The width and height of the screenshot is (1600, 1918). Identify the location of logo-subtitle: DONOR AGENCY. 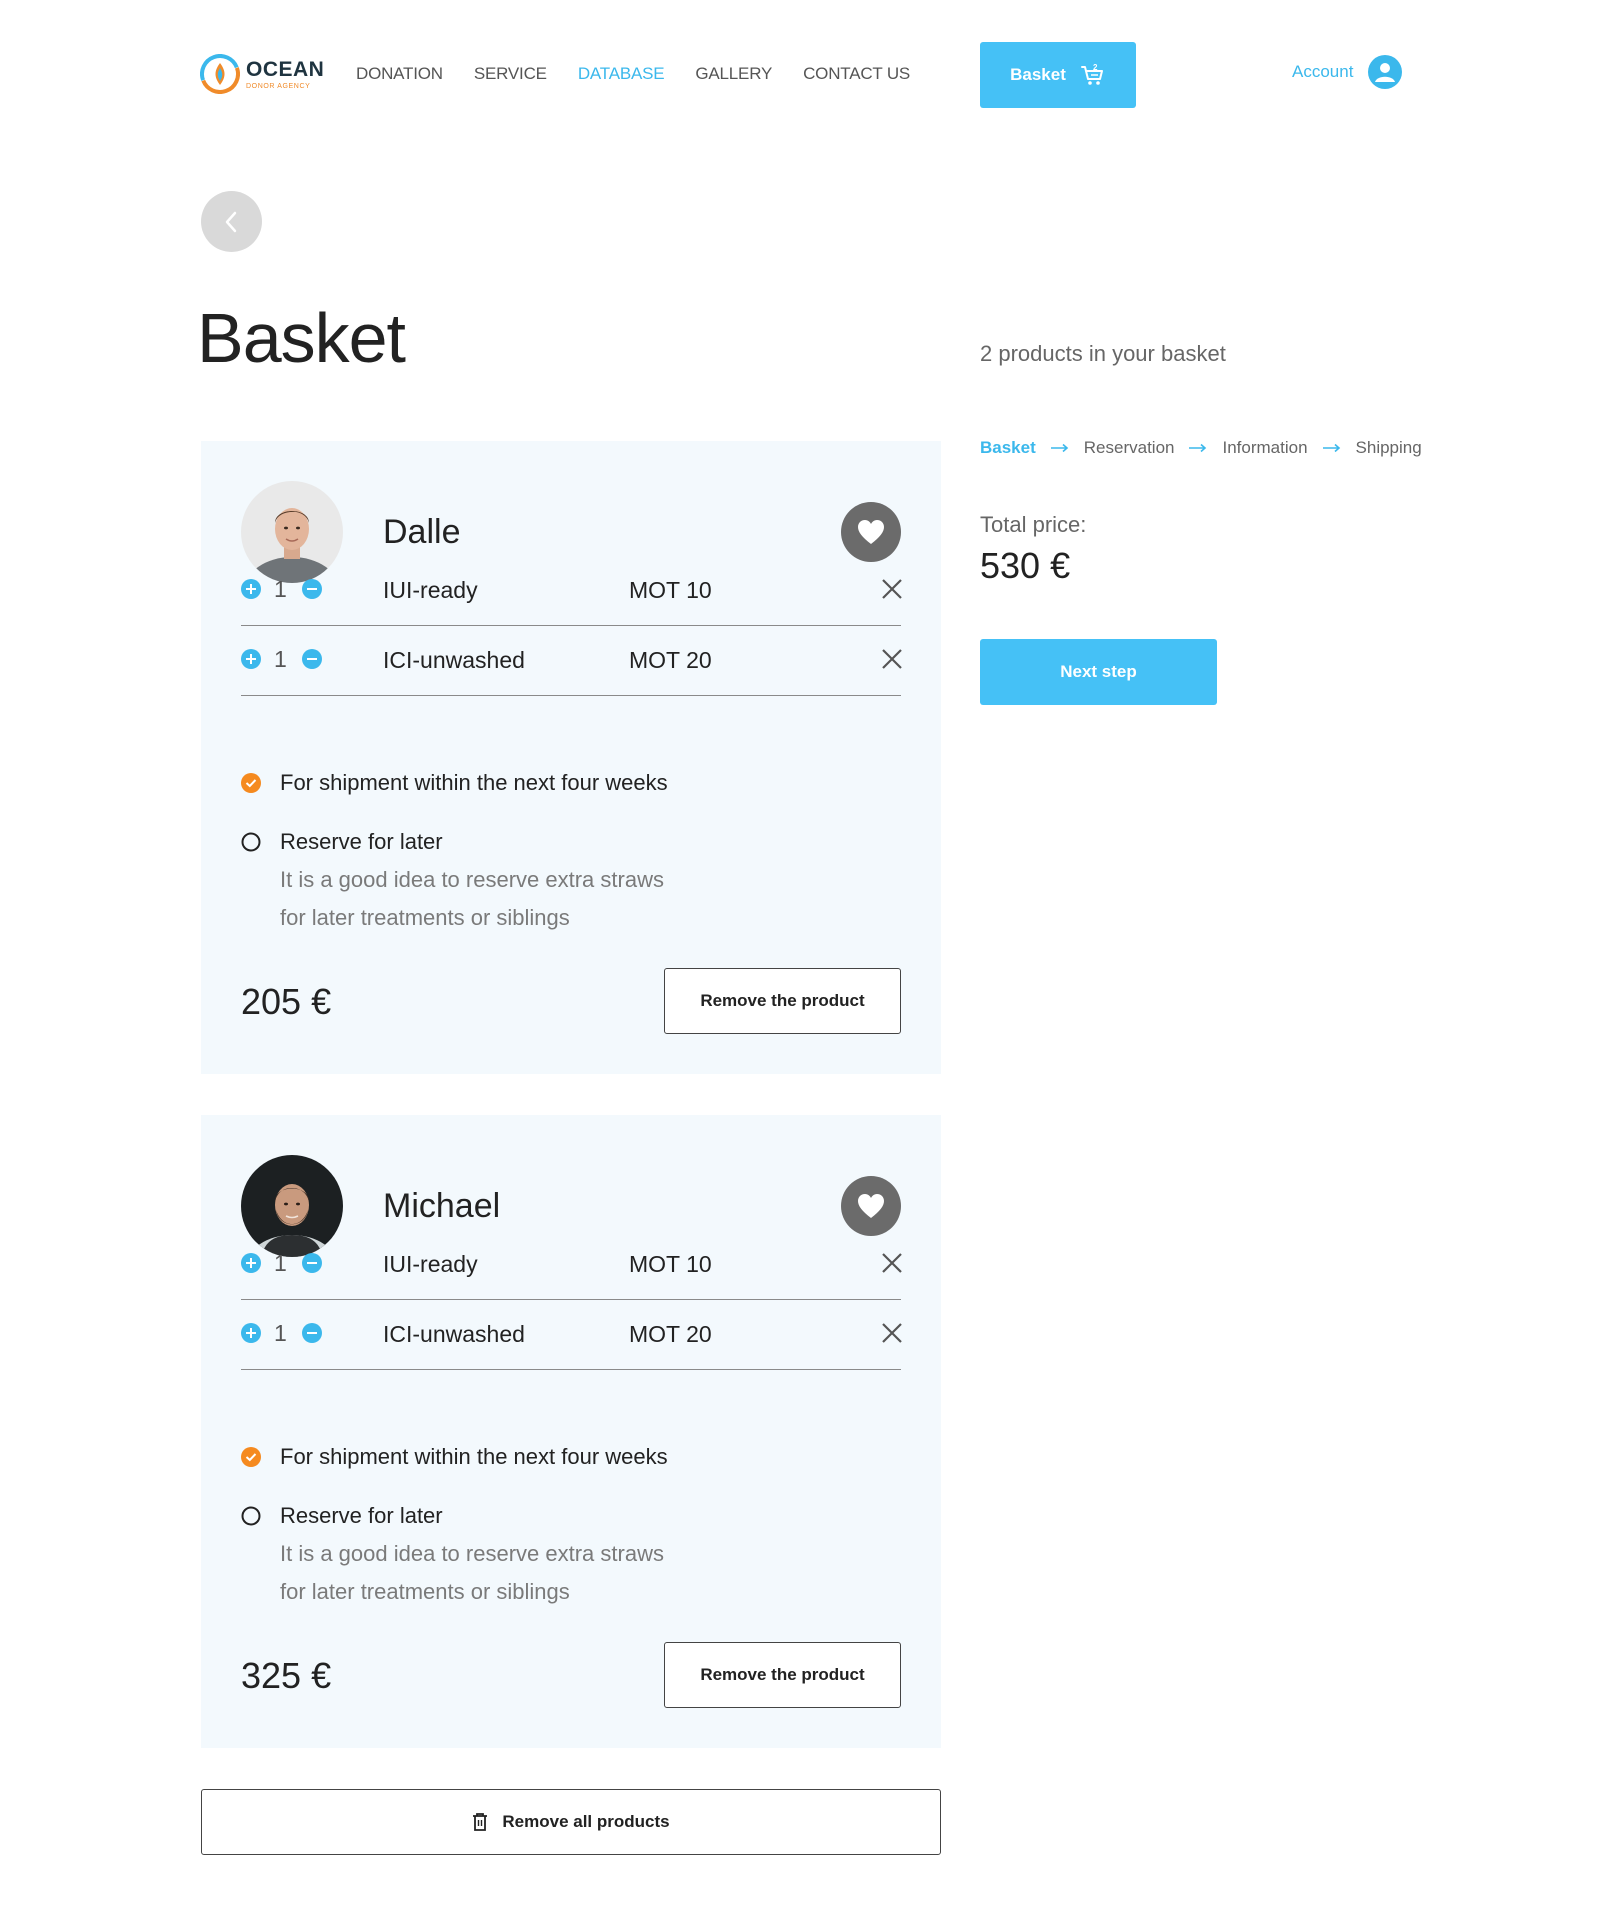
(278, 86).